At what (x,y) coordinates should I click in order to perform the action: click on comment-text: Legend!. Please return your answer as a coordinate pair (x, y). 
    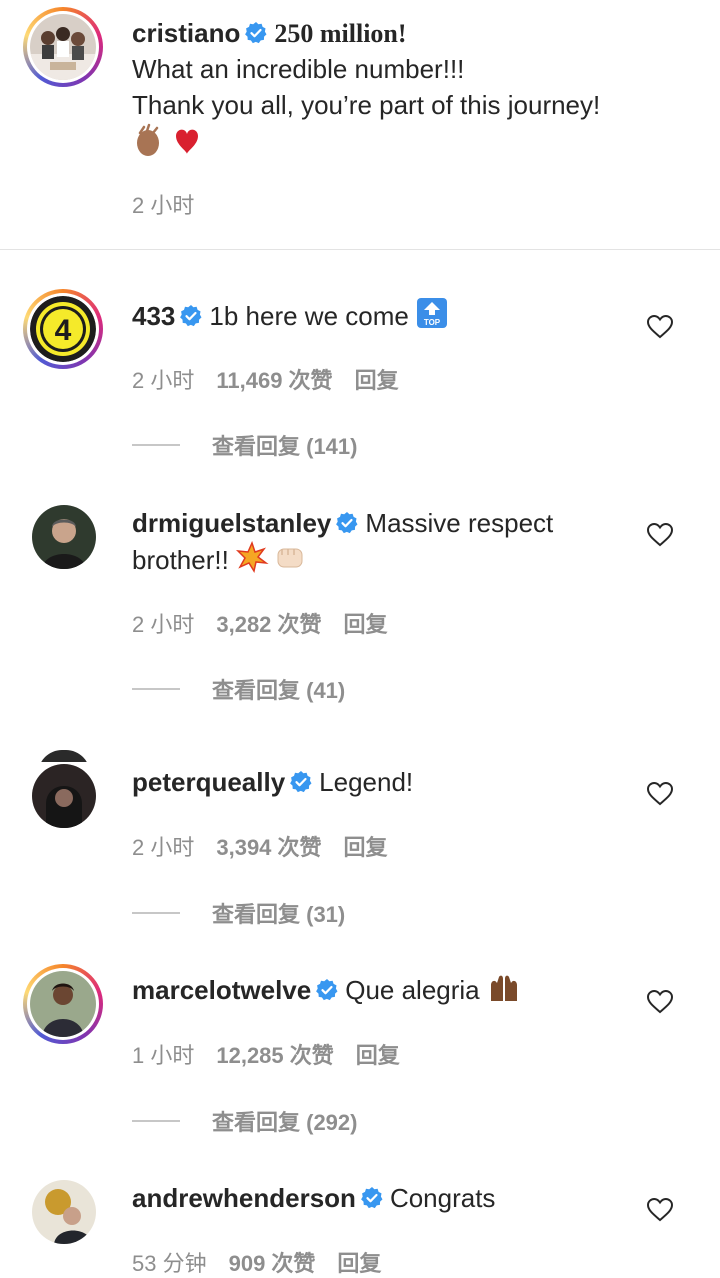
    Looking at the image, I should click on (366, 782).